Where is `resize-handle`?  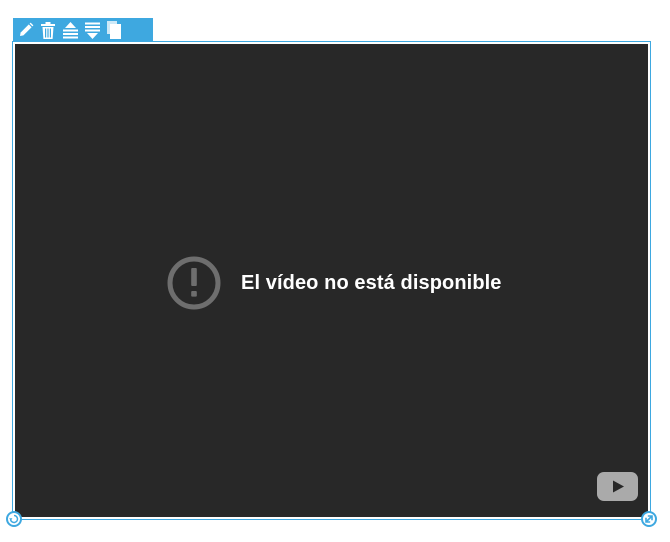 resize-handle is located at coordinates (649, 519).